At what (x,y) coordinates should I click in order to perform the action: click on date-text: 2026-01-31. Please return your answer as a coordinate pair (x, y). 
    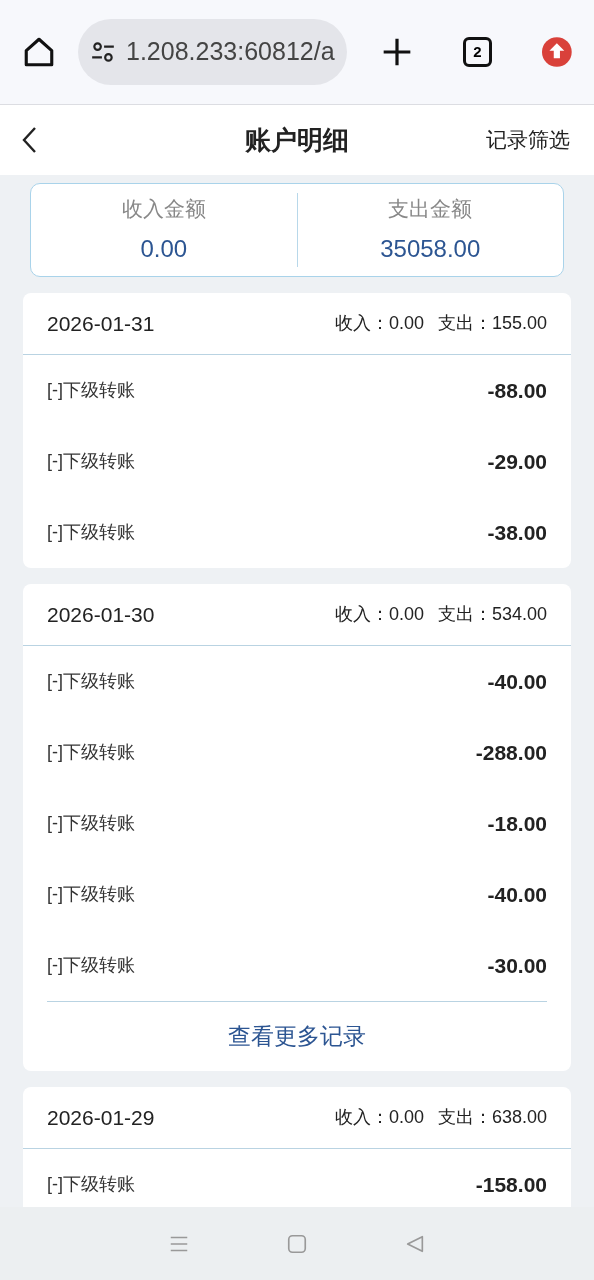
    Looking at the image, I should click on (101, 323).